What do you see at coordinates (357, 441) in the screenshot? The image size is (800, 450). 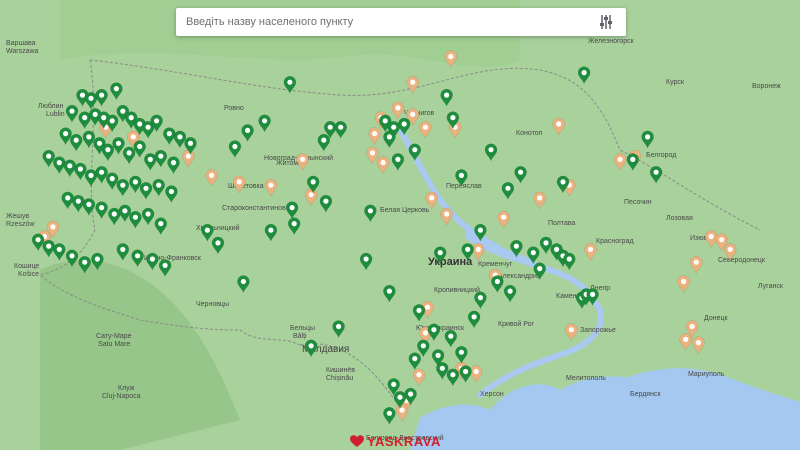 I see `brand-heart-icon` at bounding box center [357, 441].